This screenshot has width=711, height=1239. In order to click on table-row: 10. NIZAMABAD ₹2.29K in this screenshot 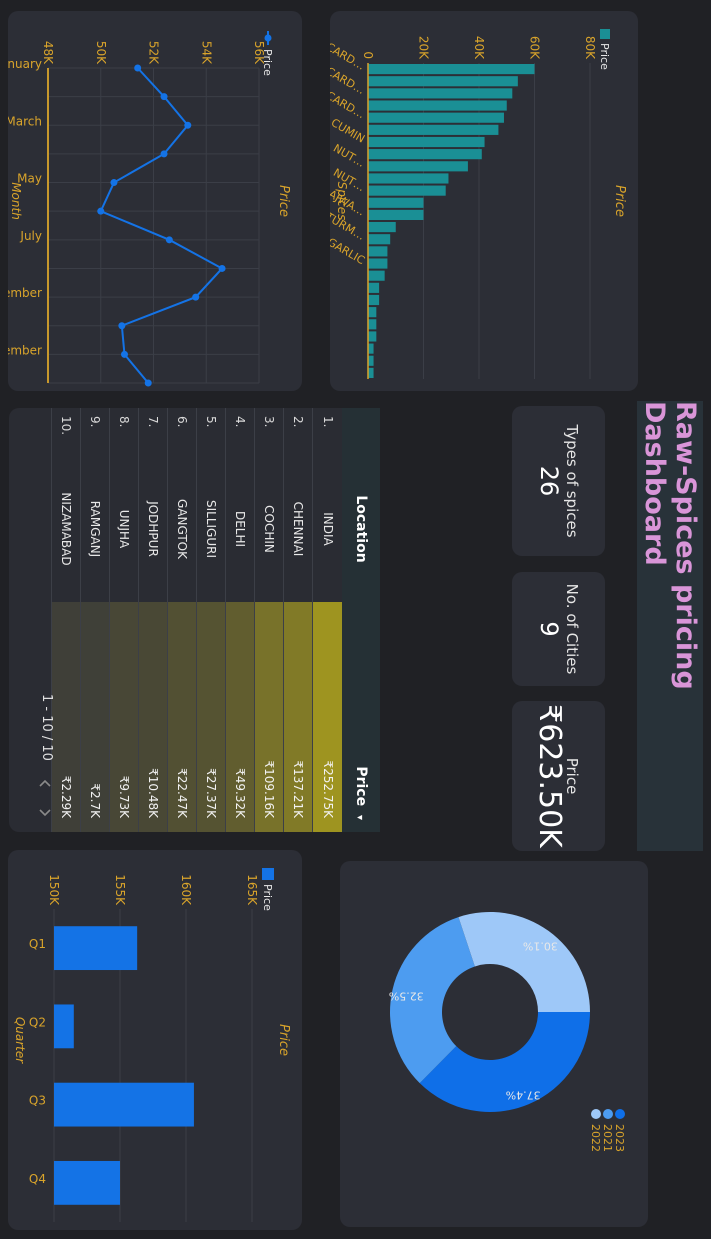, I will do `click(66, 620)`.